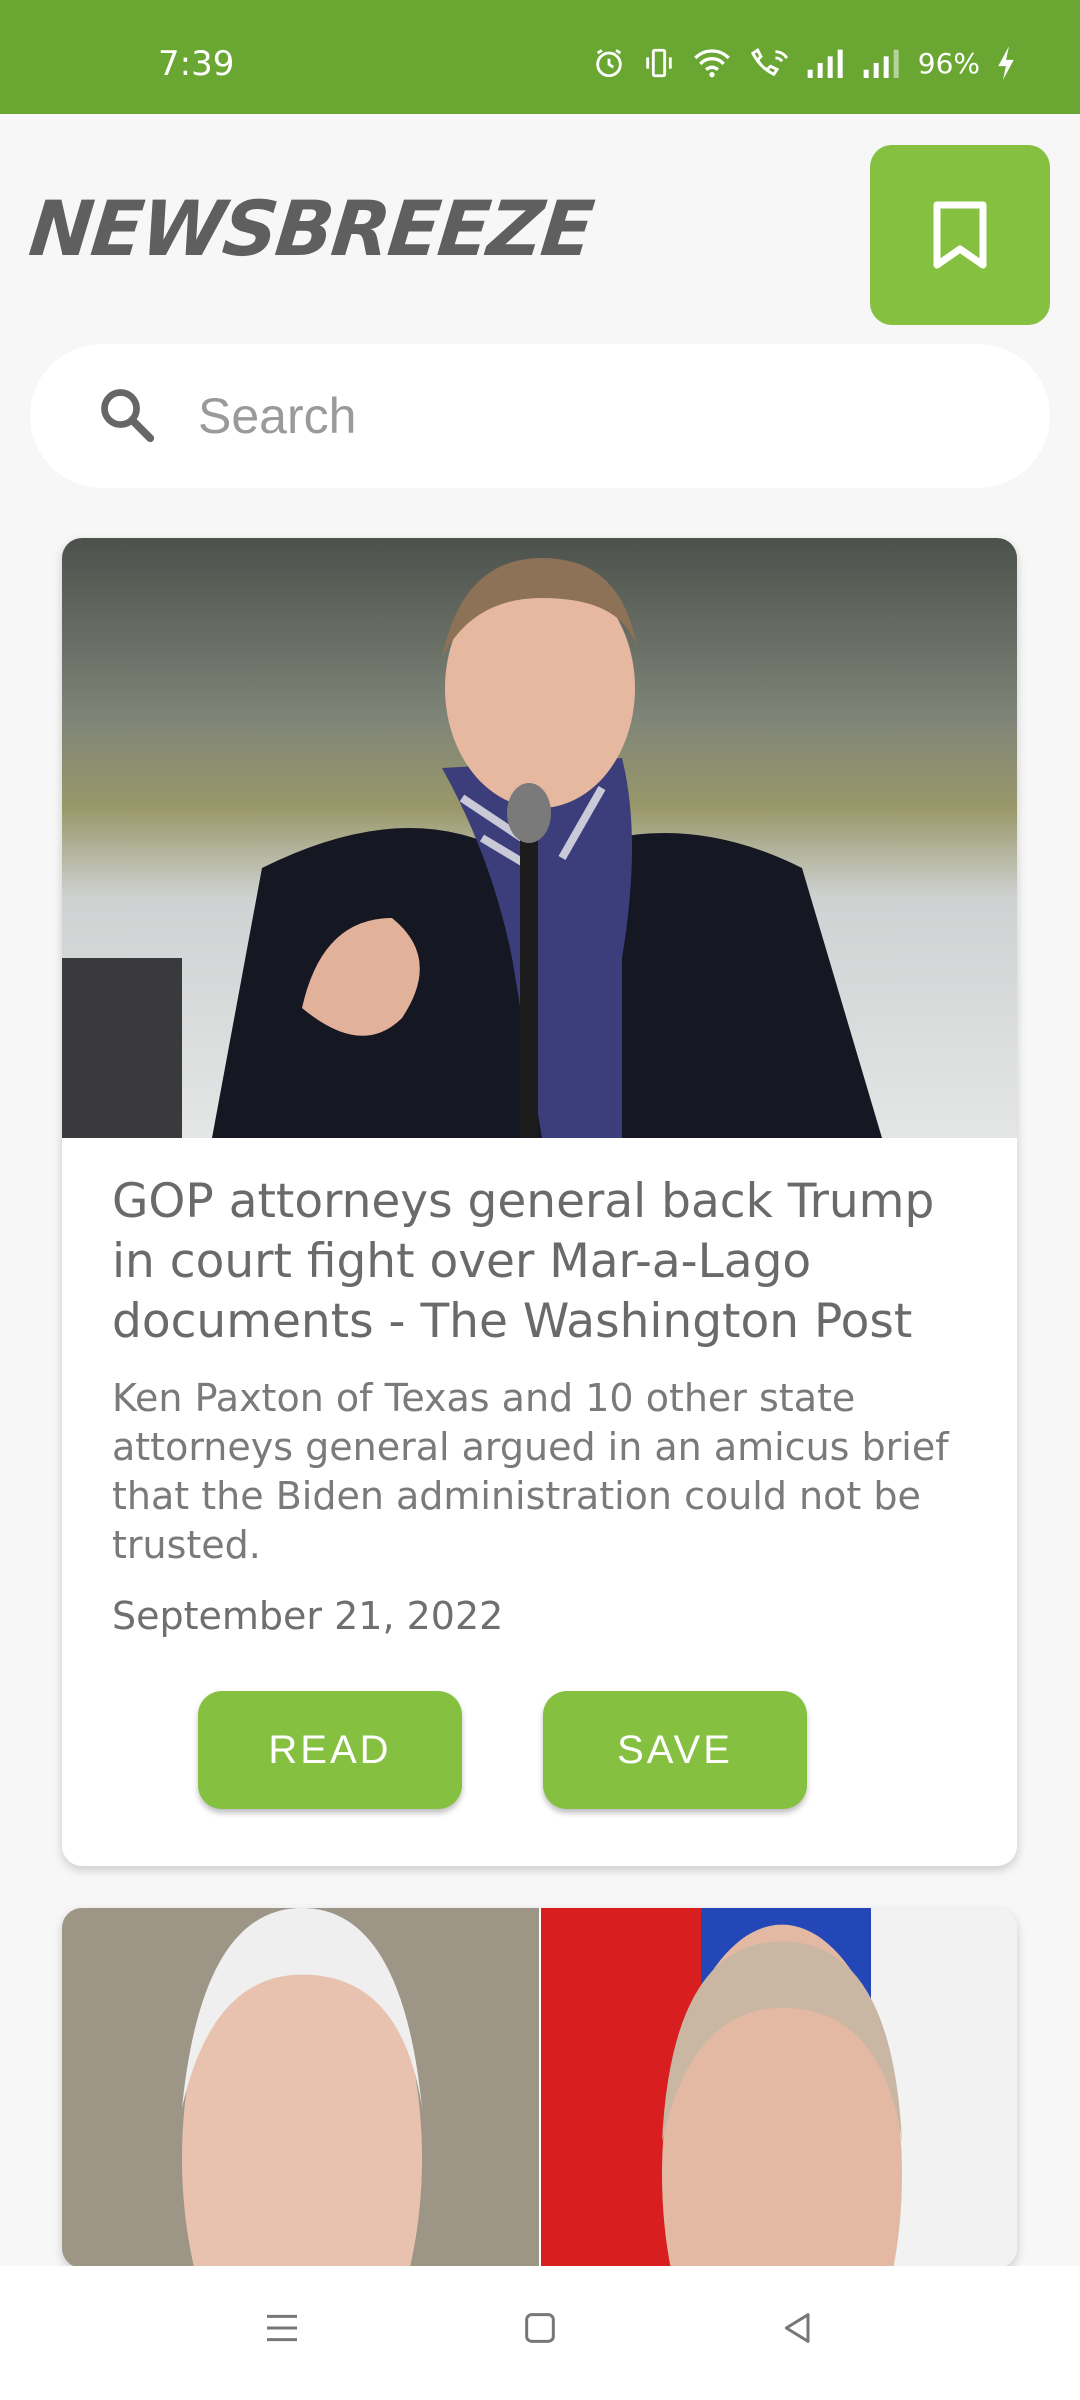 Image resolution: width=1080 pixels, height=2400 pixels. I want to click on read-button: READ, so click(330, 1750).